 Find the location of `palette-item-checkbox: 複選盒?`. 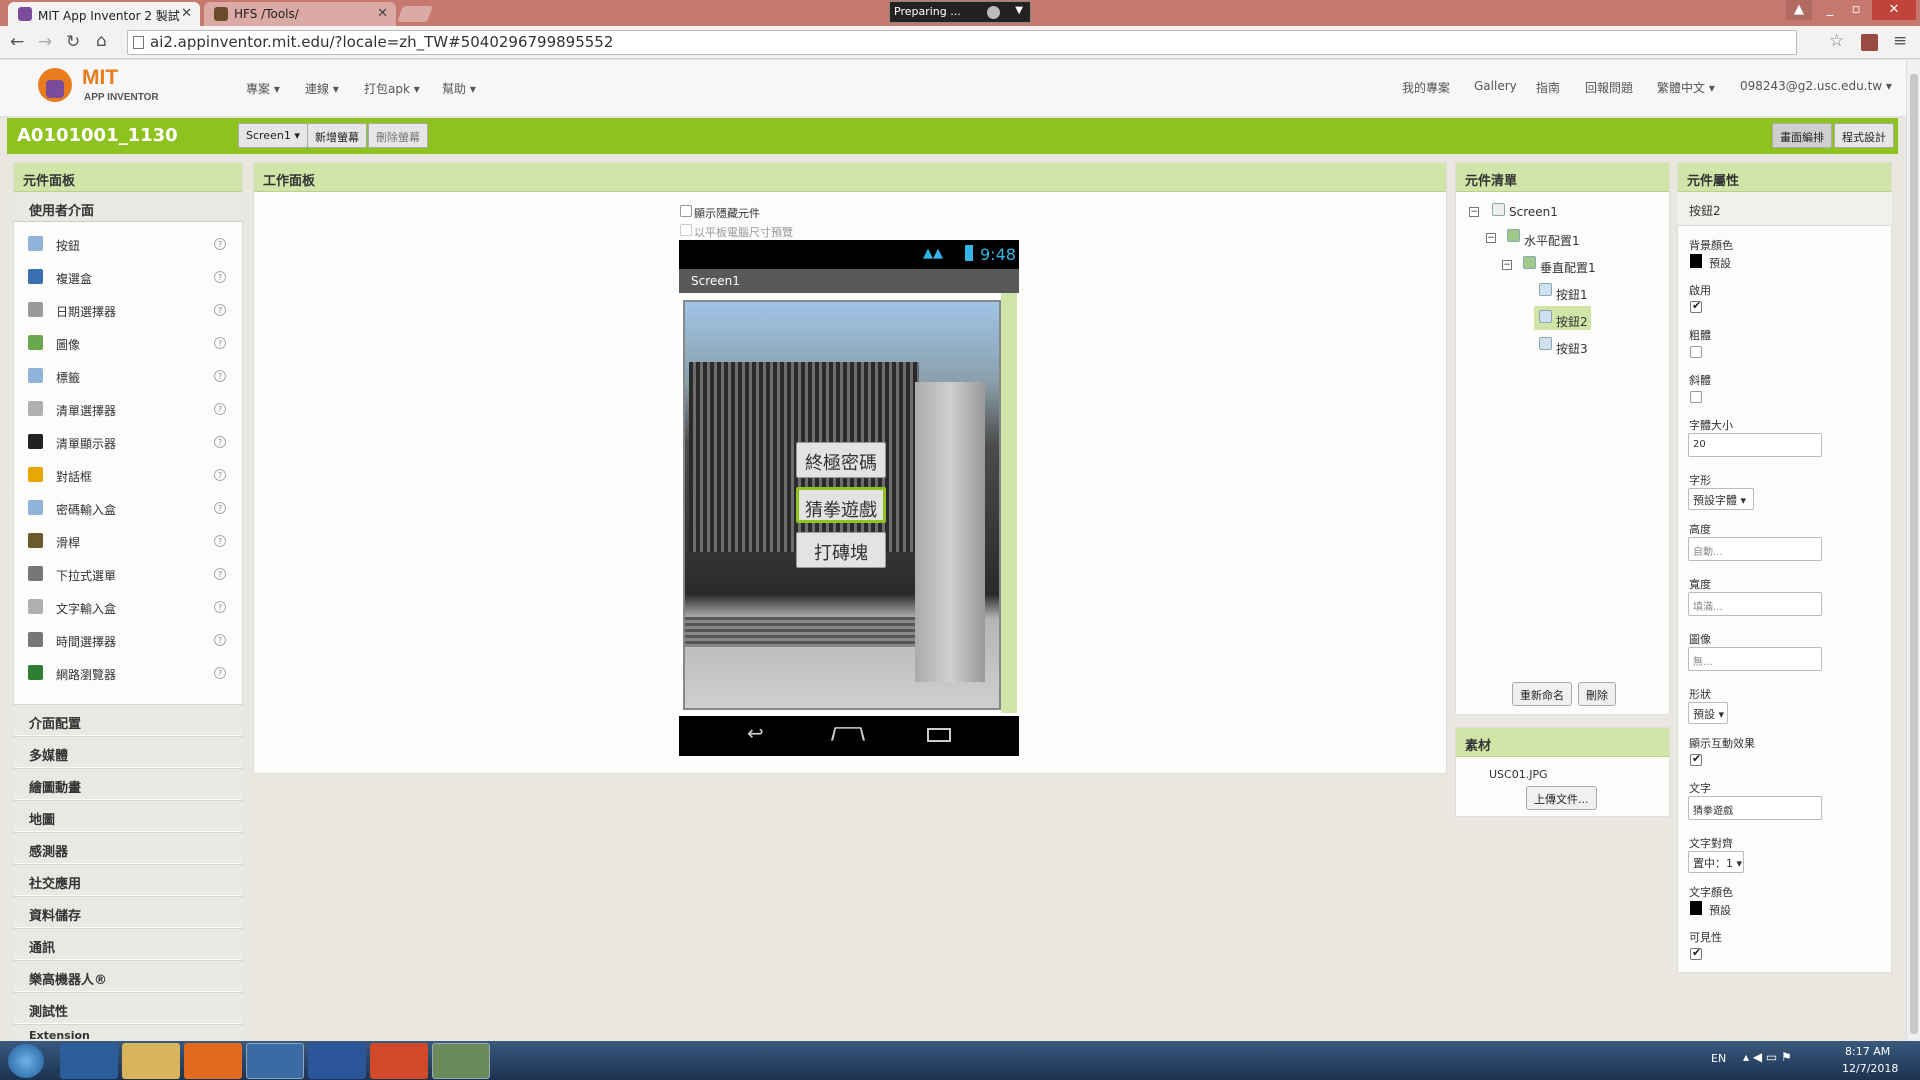

palette-item-checkbox: 複選盒? is located at coordinates (128, 277).